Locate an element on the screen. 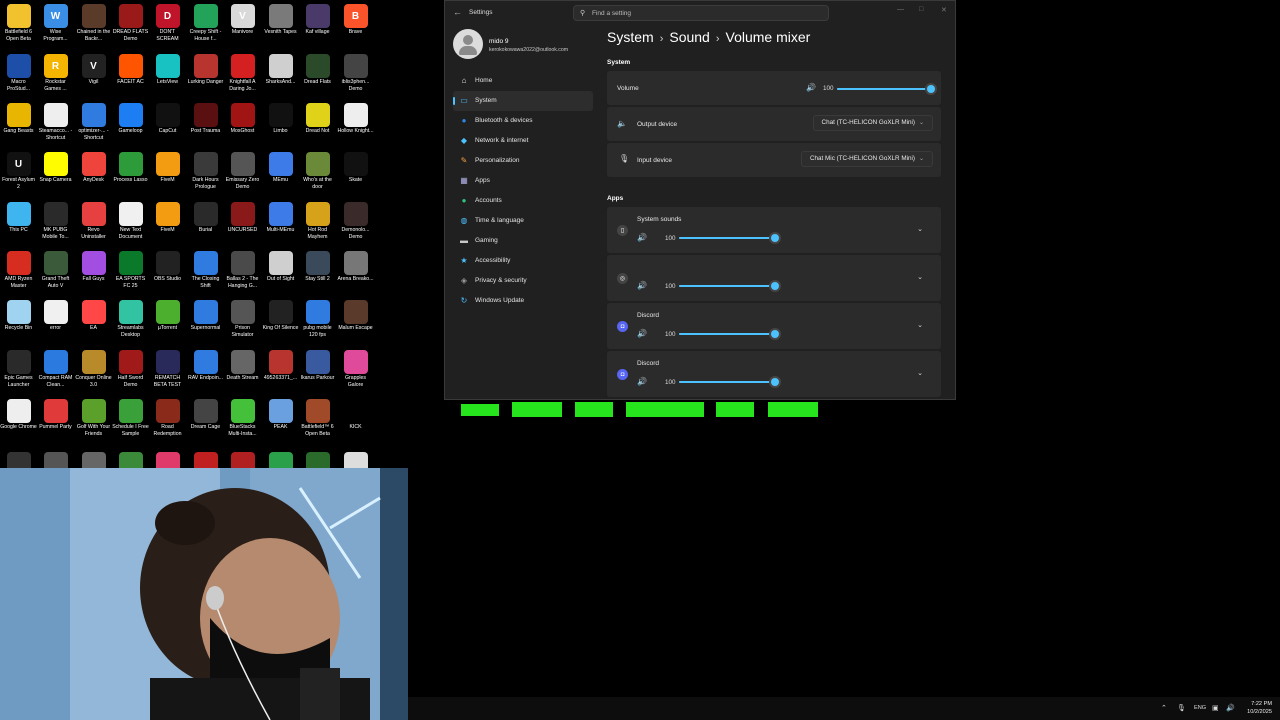 The image size is (1280, 720). desktop-icon: Dream Cage is located at coordinates (205, 414).